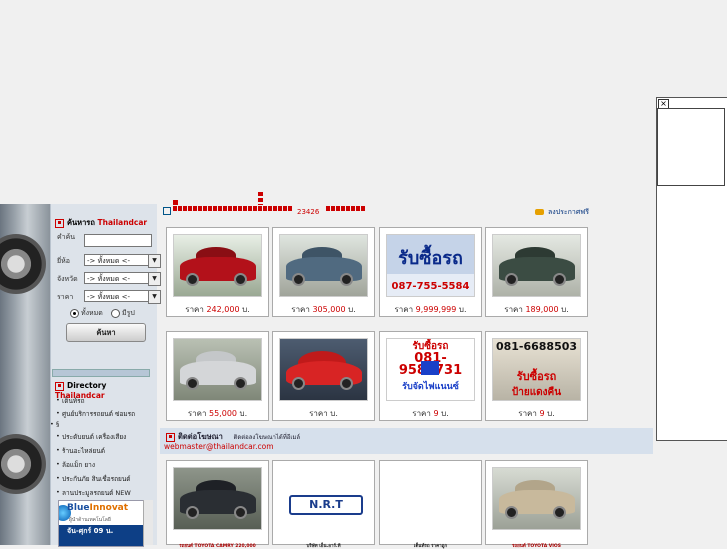 The width and height of the screenshot is (727, 549). I want to click on brand-label: ยี่ห้อ, so click(63, 261).